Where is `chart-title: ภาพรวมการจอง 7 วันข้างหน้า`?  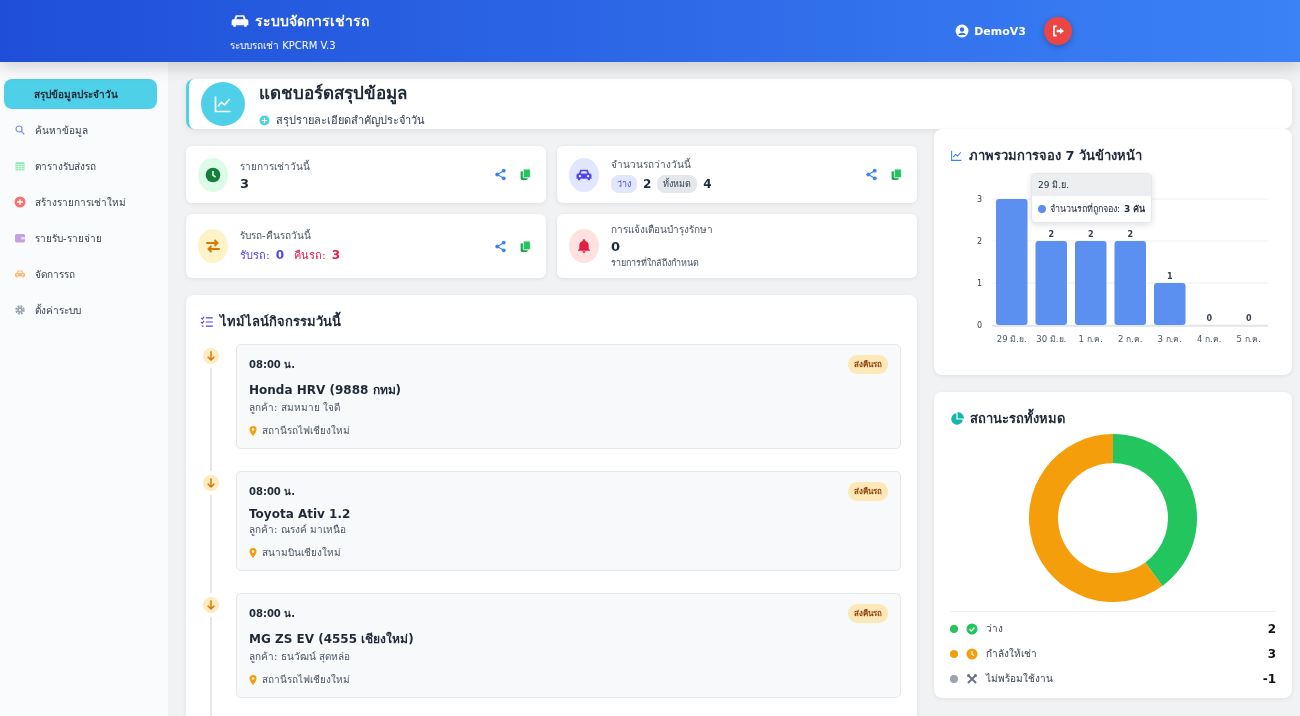
chart-title: ภาพรวมการจอง 7 วันข้างหน้า is located at coordinates (1056, 156).